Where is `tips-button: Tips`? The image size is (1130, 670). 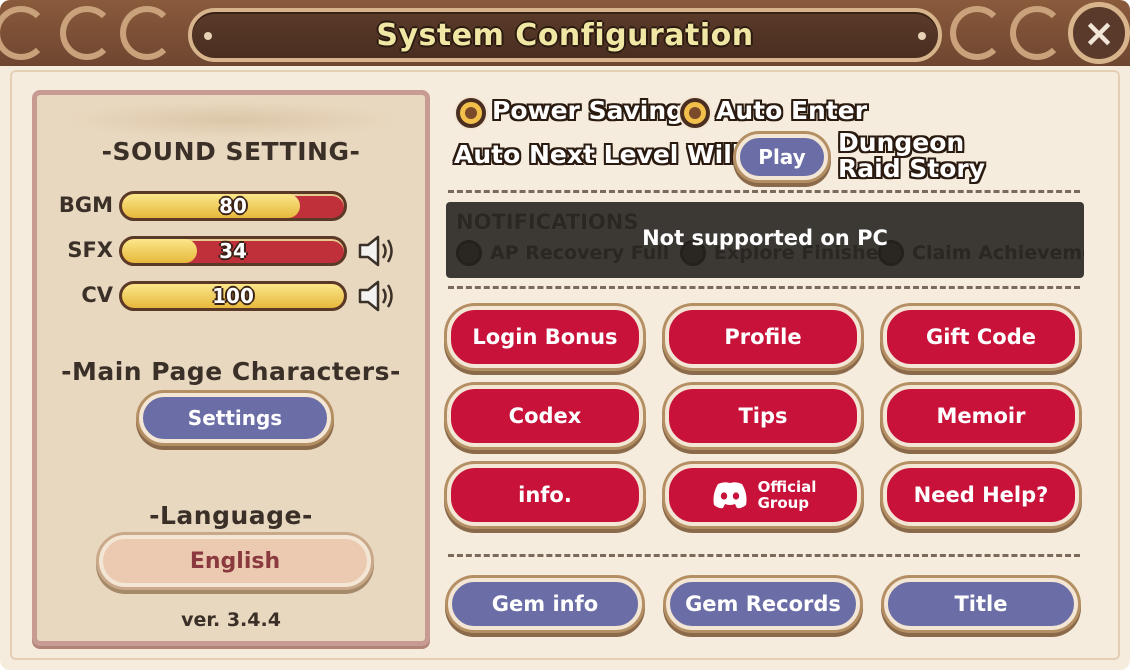 tips-button: Tips is located at coordinates (763, 416).